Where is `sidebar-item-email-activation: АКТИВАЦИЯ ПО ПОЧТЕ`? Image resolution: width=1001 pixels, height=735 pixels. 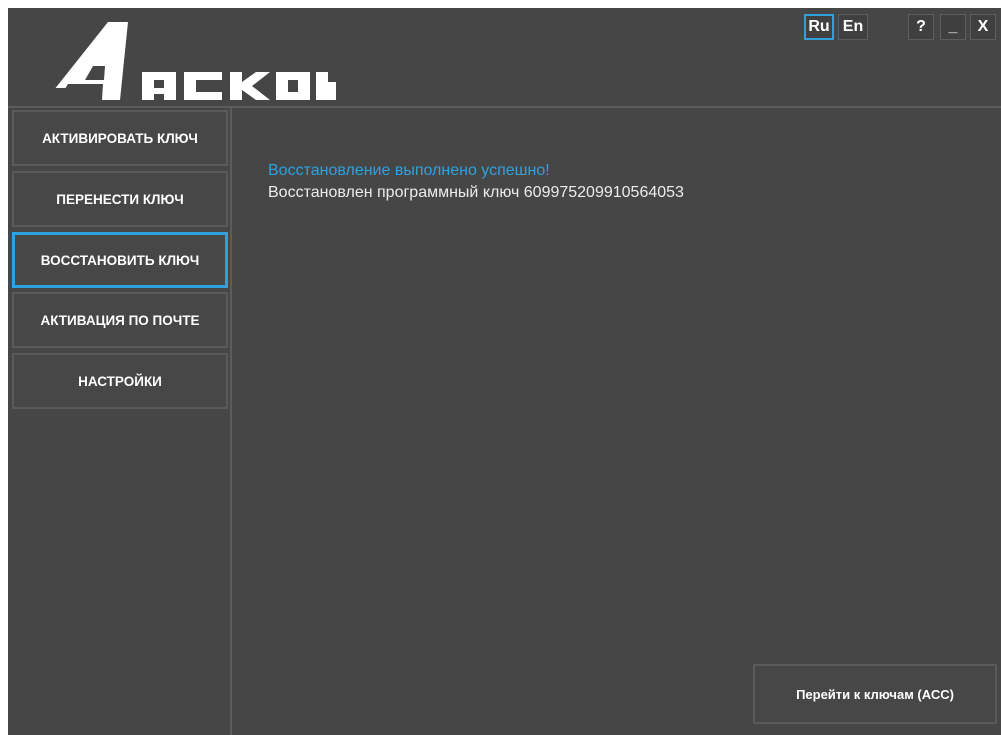 sidebar-item-email-activation: АКТИВАЦИЯ ПО ПОЧТЕ is located at coordinates (120, 320).